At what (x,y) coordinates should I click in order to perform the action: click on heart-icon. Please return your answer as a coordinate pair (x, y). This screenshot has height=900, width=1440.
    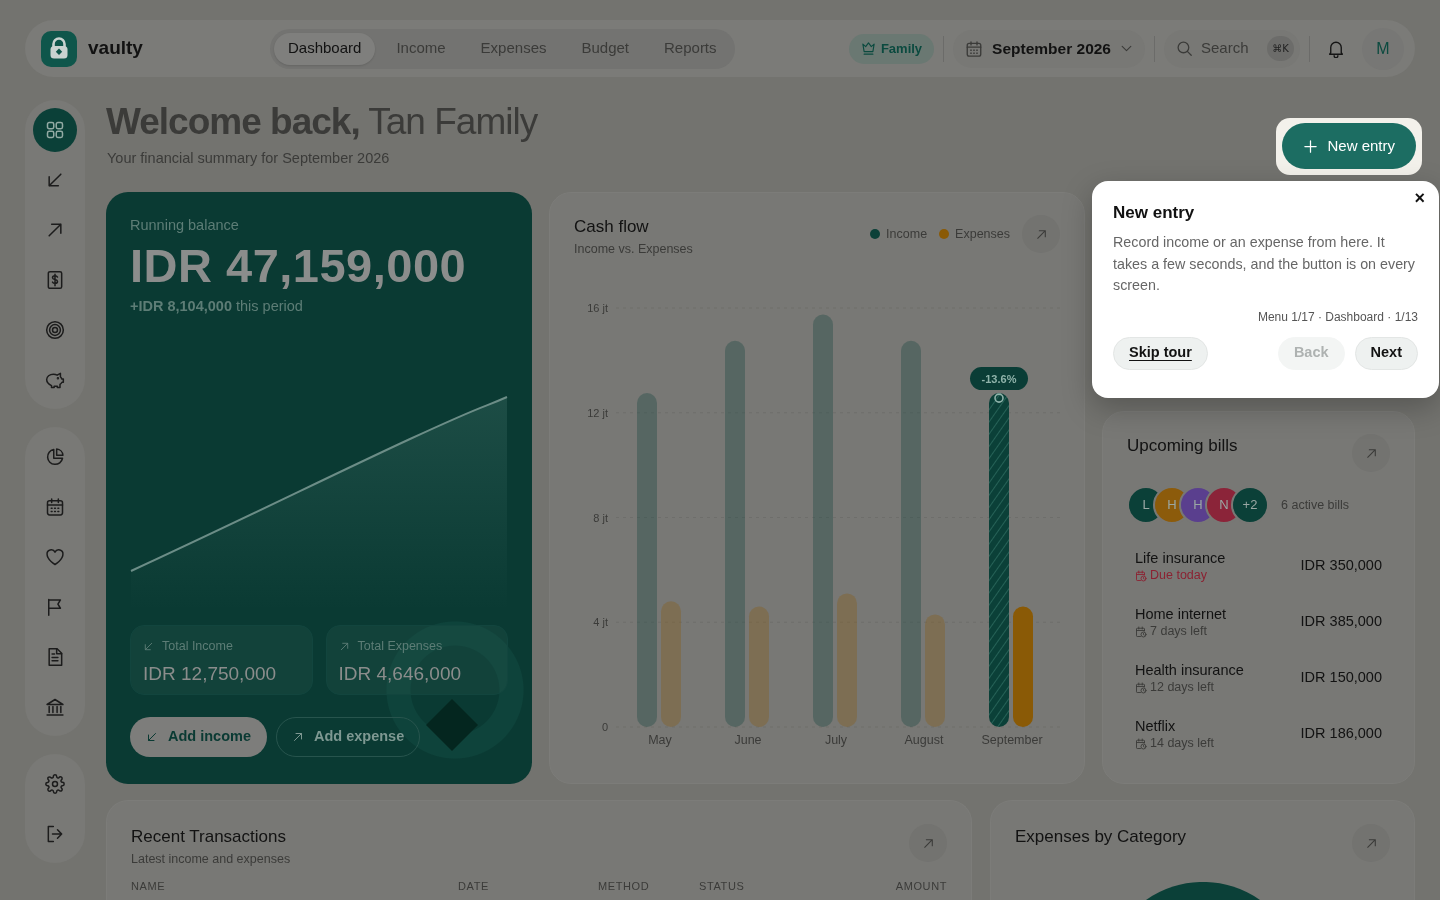
    Looking at the image, I should click on (55, 557).